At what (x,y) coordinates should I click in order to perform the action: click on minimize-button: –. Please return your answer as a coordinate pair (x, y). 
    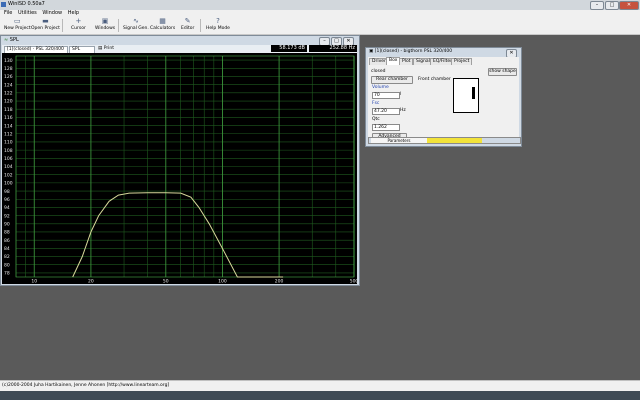
    Looking at the image, I should click on (597, 5).